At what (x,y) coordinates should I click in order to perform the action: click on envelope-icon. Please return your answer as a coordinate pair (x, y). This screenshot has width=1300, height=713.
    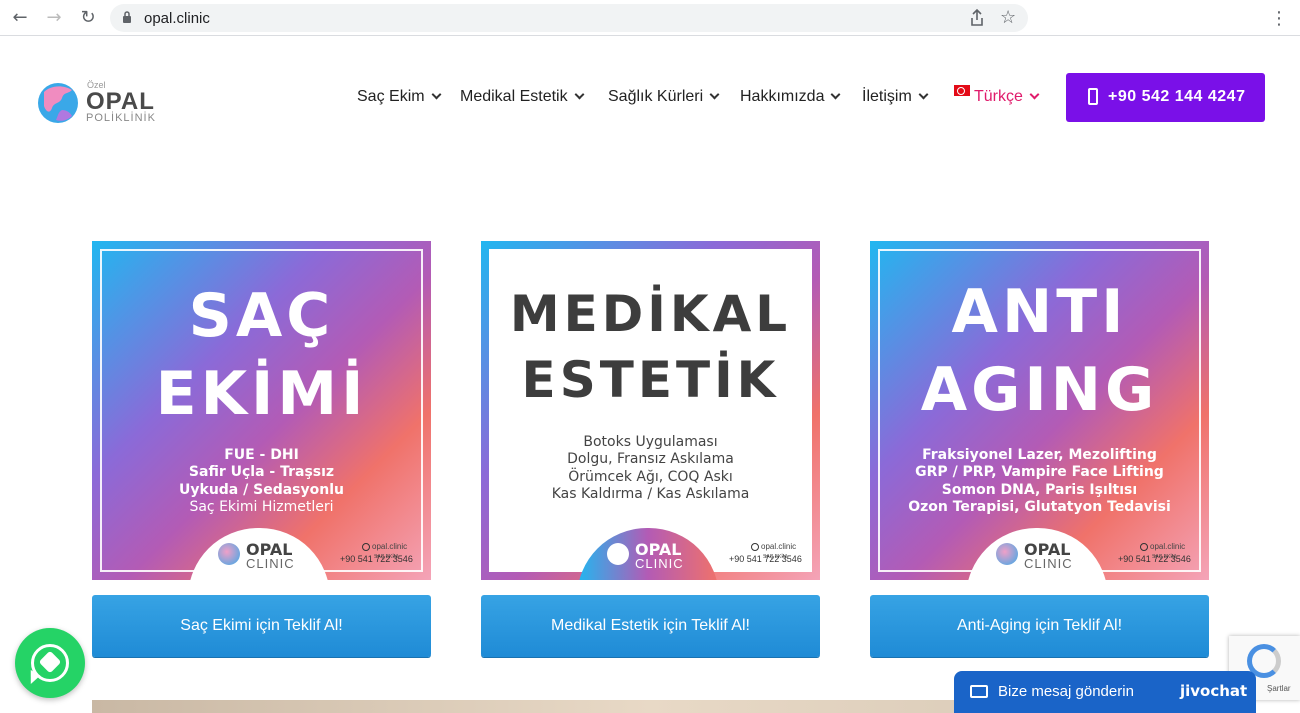
    Looking at the image, I should click on (979, 691).